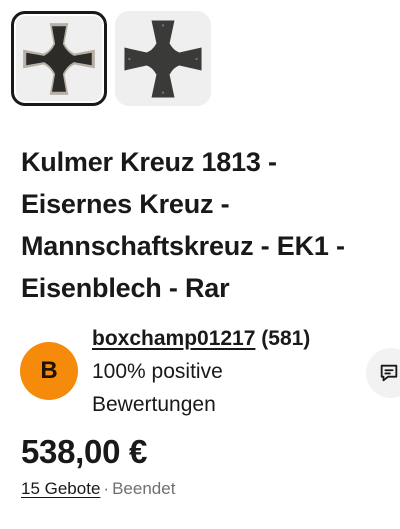  Describe the element at coordinates (84, 451) in the screenshot. I see `item-price: 538,00 €` at that location.